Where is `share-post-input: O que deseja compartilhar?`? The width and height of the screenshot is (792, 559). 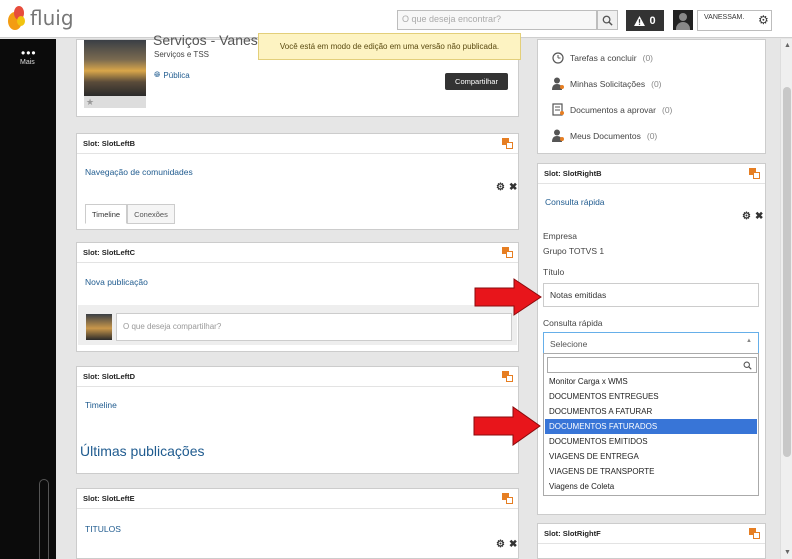 share-post-input: O que deseja compartilhar? is located at coordinates (314, 327).